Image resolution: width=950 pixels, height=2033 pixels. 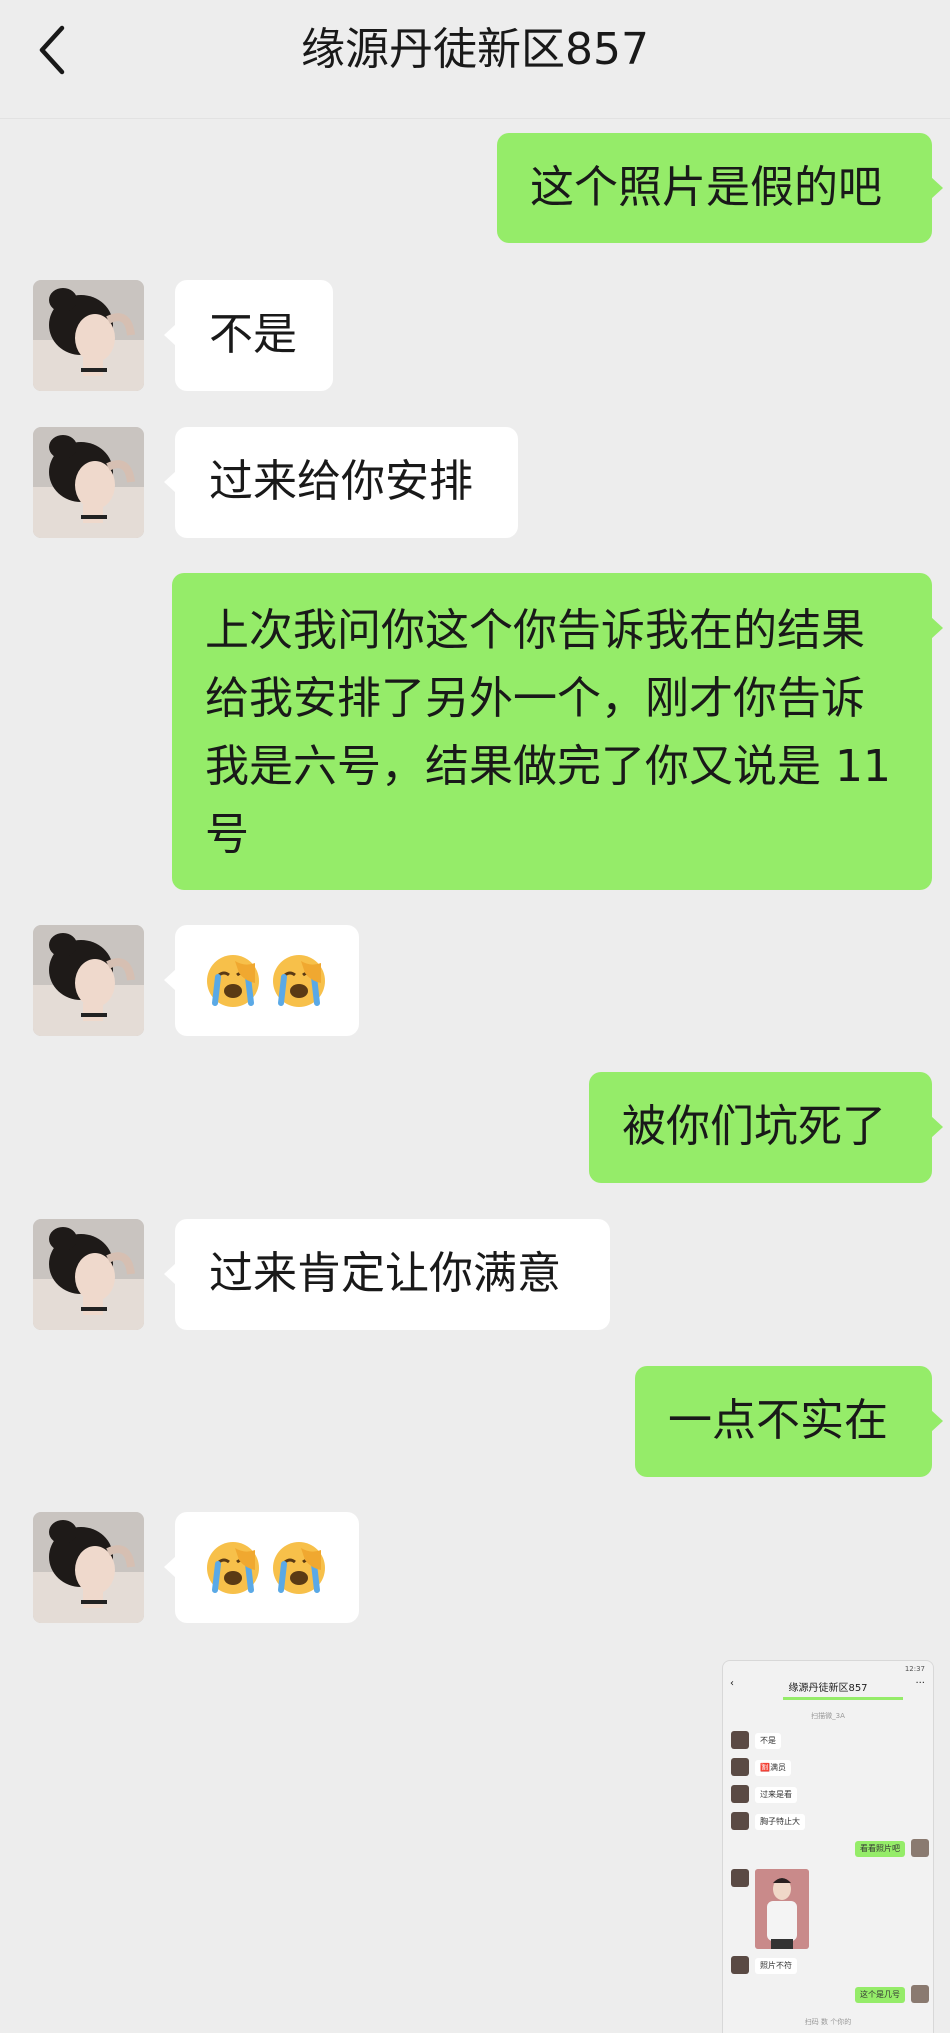 I want to click on received-message: 过来肯定让你满意, so click(x=387, y=1274).